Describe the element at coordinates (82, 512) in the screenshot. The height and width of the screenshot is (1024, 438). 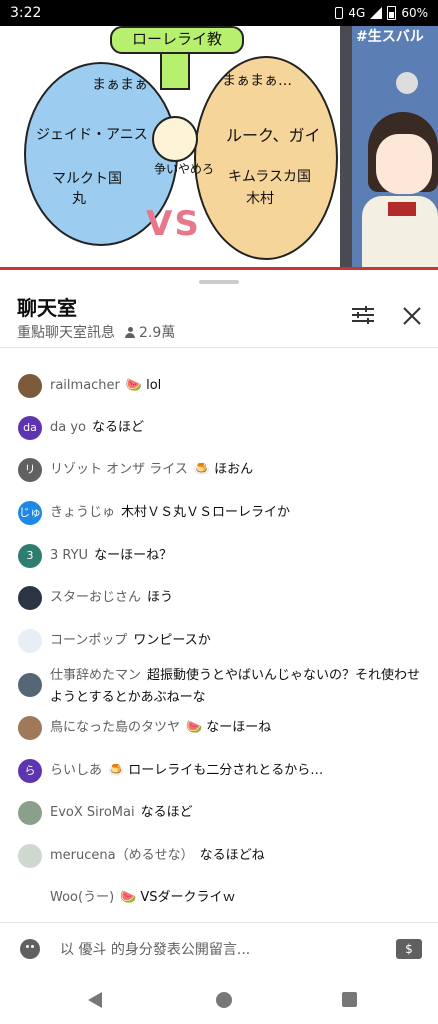
I see `message-author: きょうじゅ` at that location.